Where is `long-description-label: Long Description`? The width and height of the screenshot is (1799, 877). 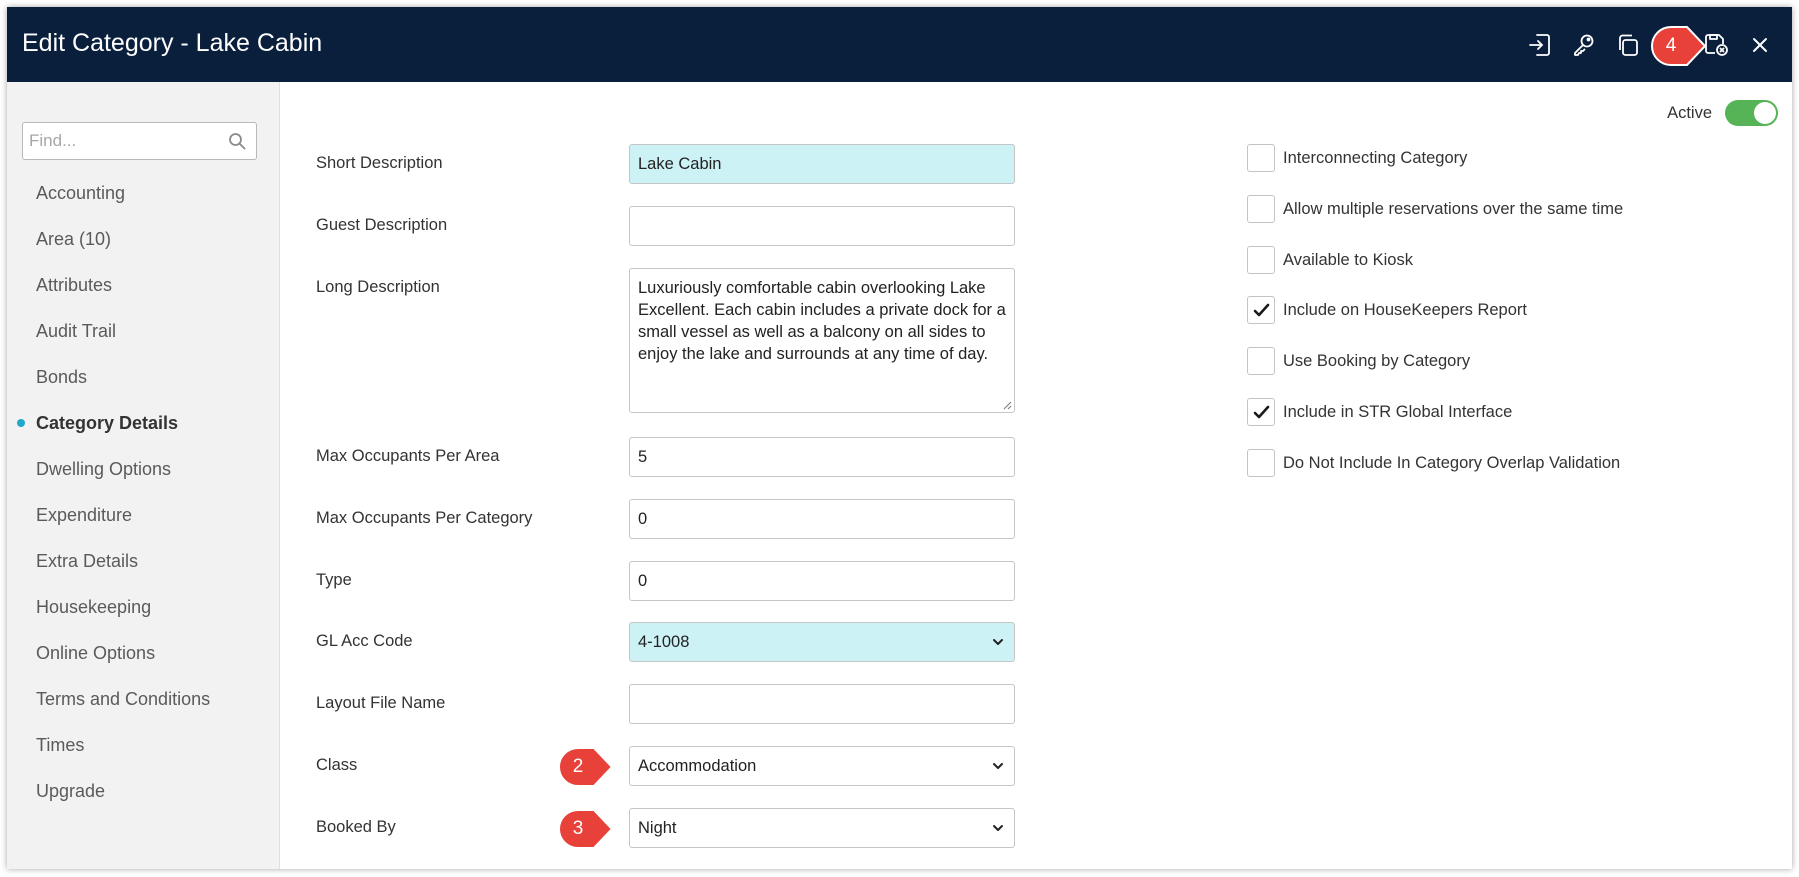
long-description-label: Long Description is located at coordinates (378, 287).